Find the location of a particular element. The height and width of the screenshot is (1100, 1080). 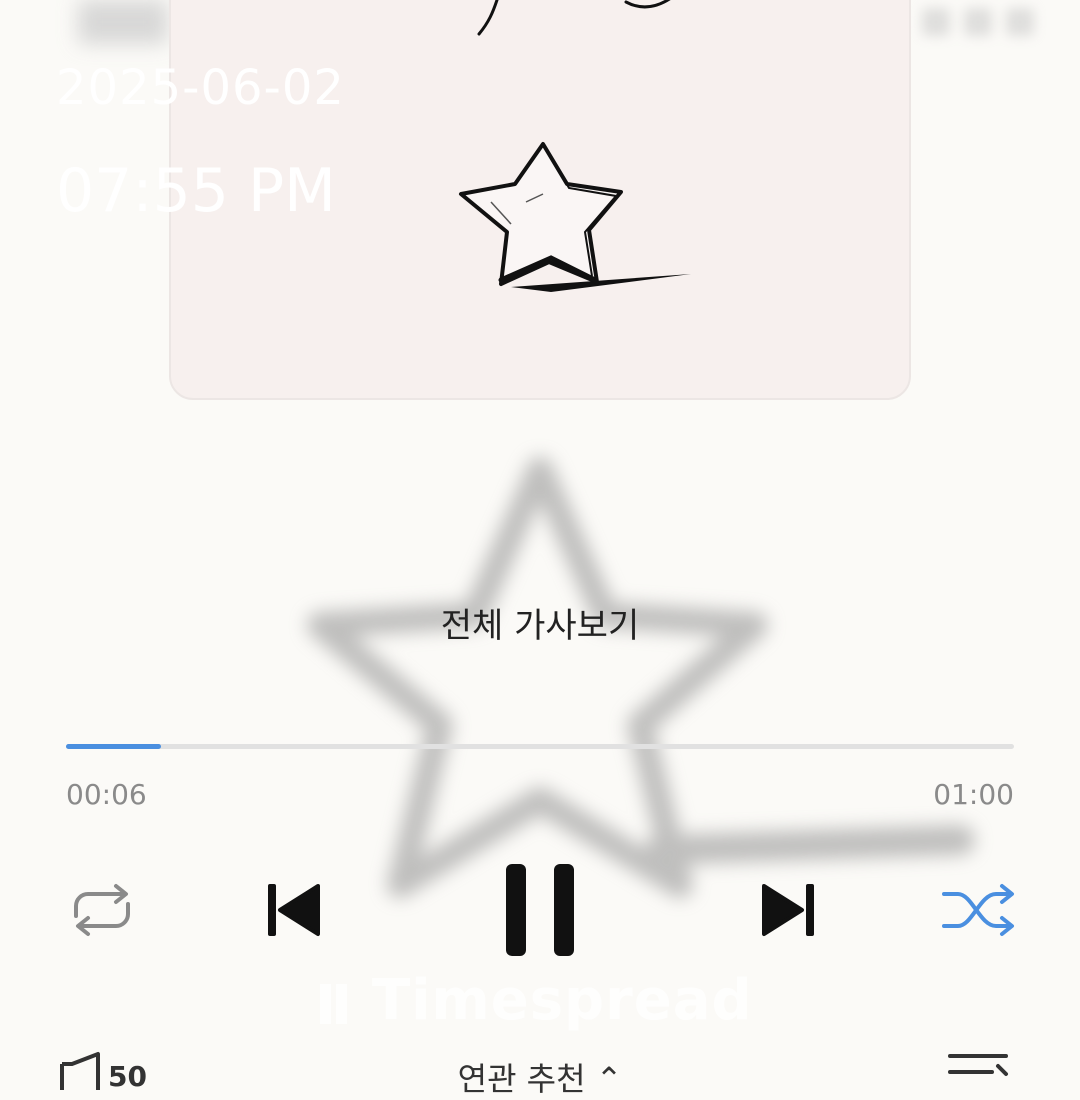

blurred-header-actions is located at coordinates (992, 28).